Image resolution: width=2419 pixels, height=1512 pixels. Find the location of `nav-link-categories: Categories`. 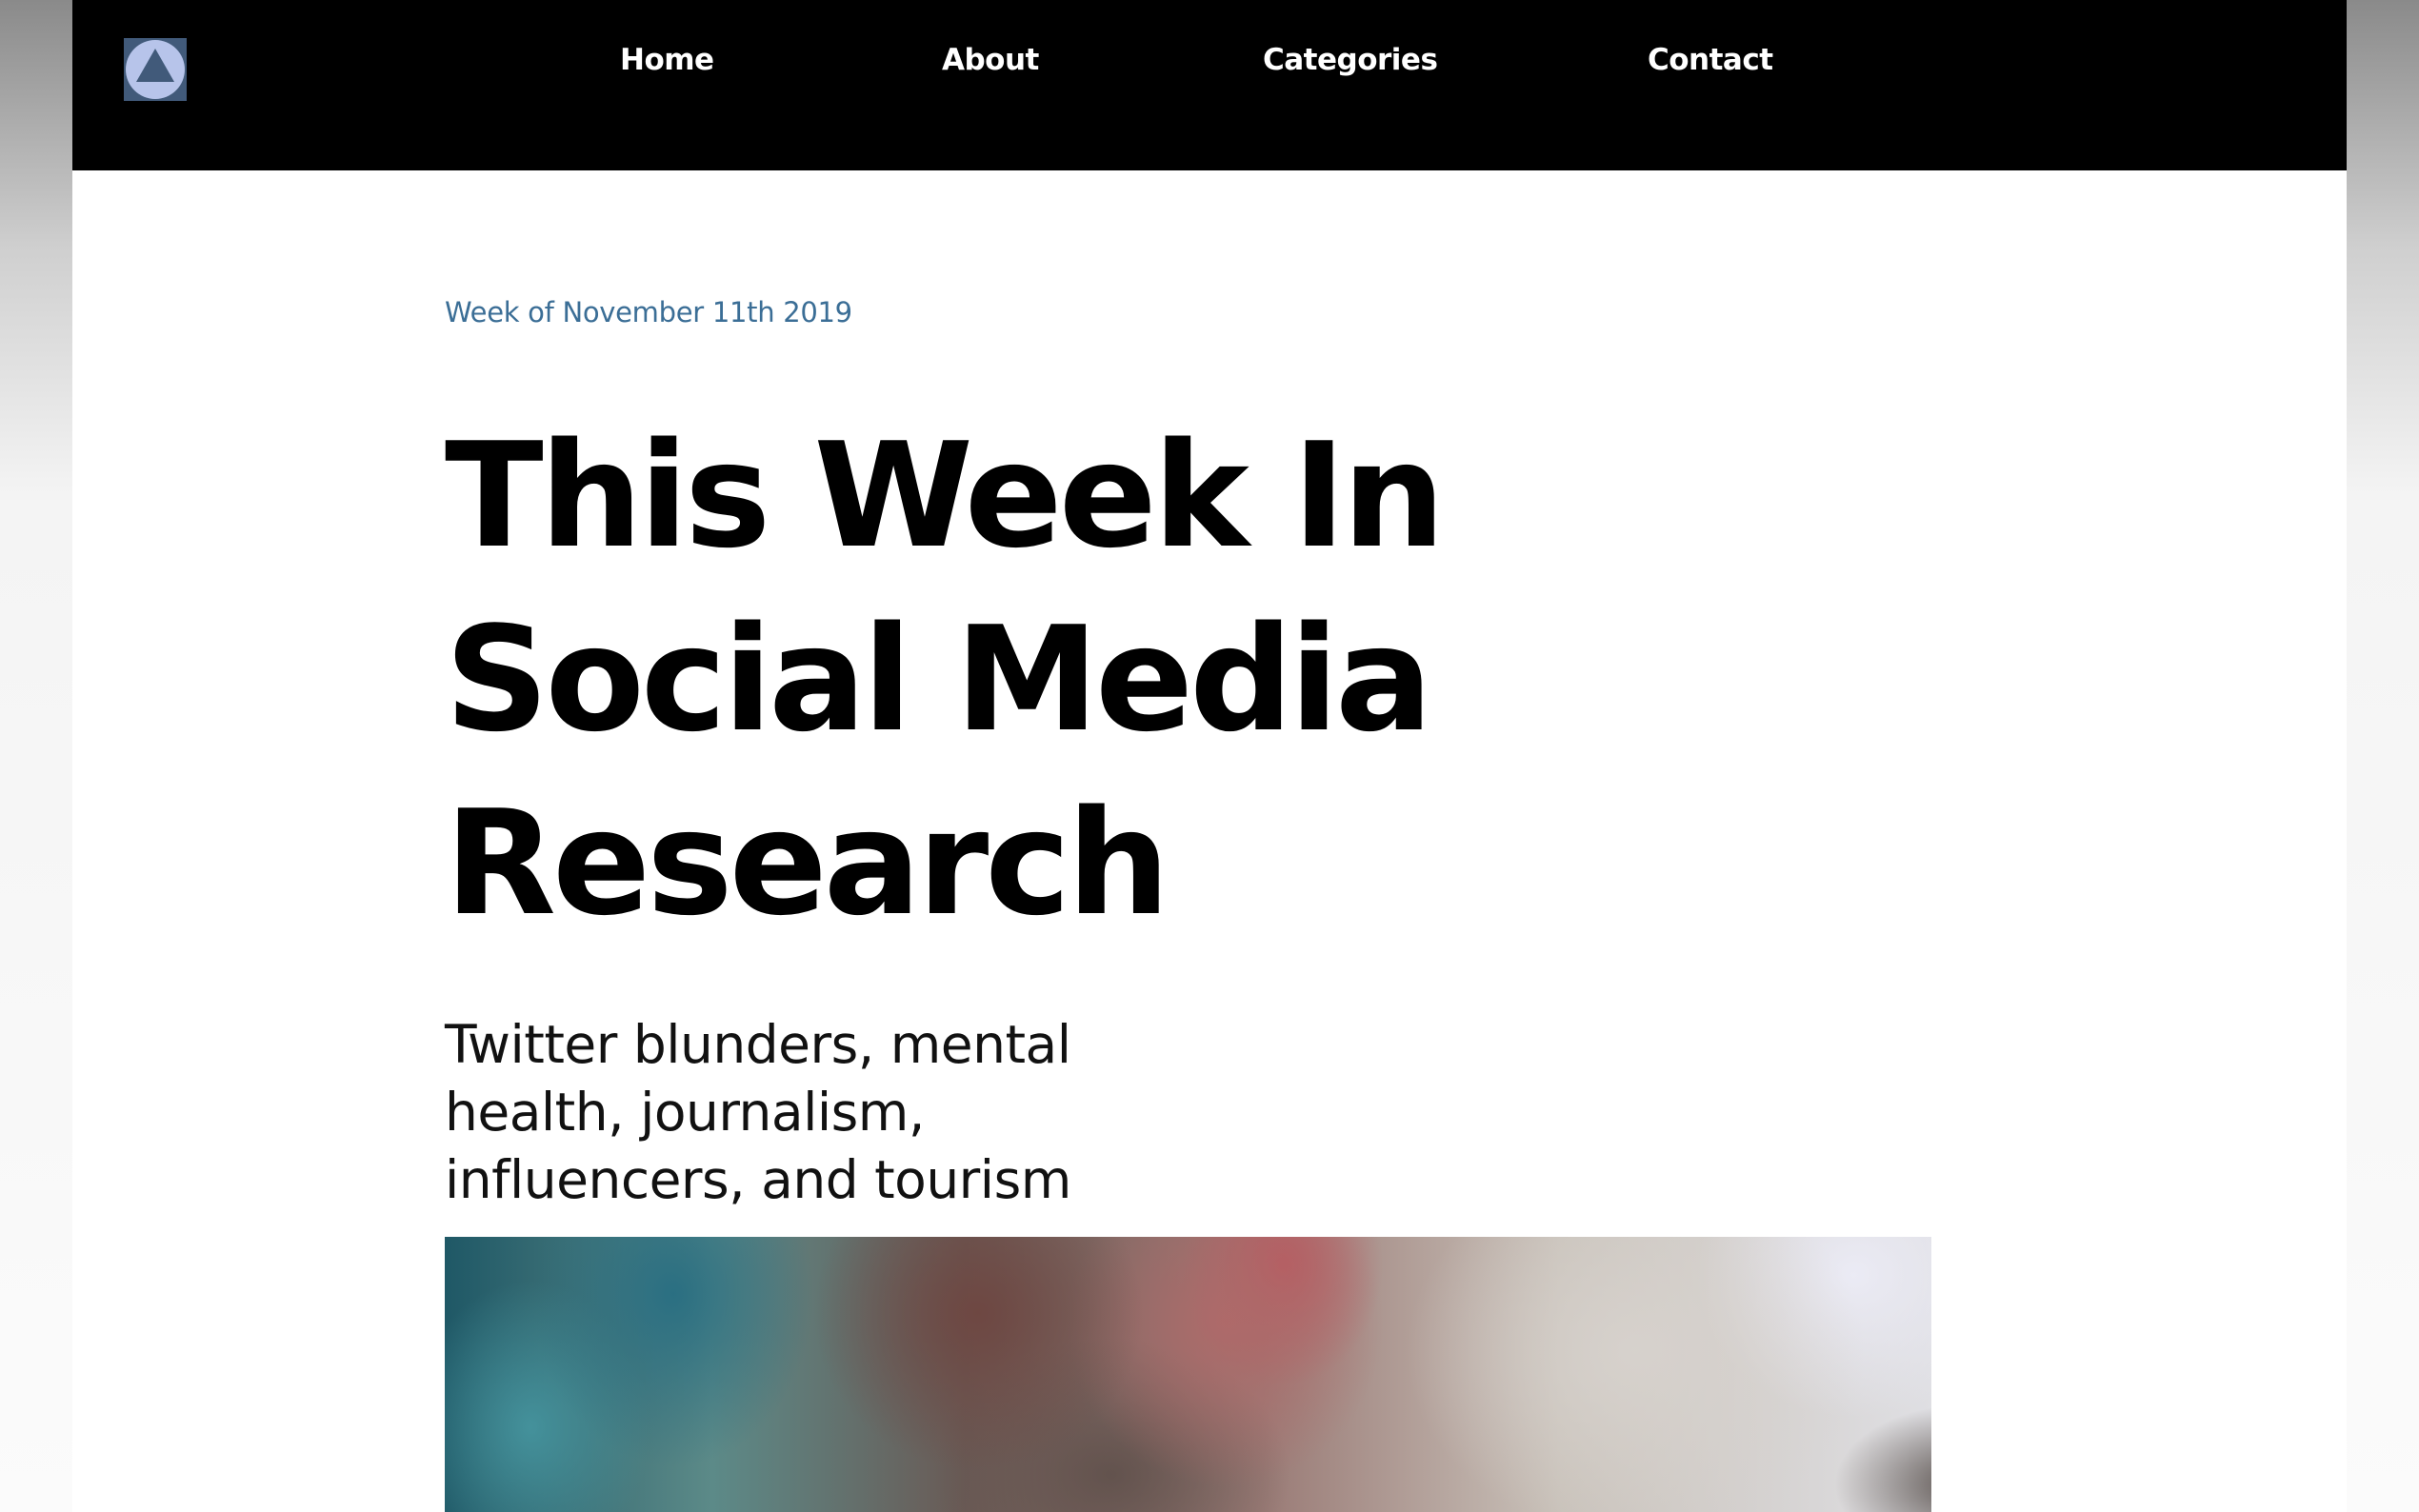

nav-link-categories: Categories is located at coordinates (1350, 60).